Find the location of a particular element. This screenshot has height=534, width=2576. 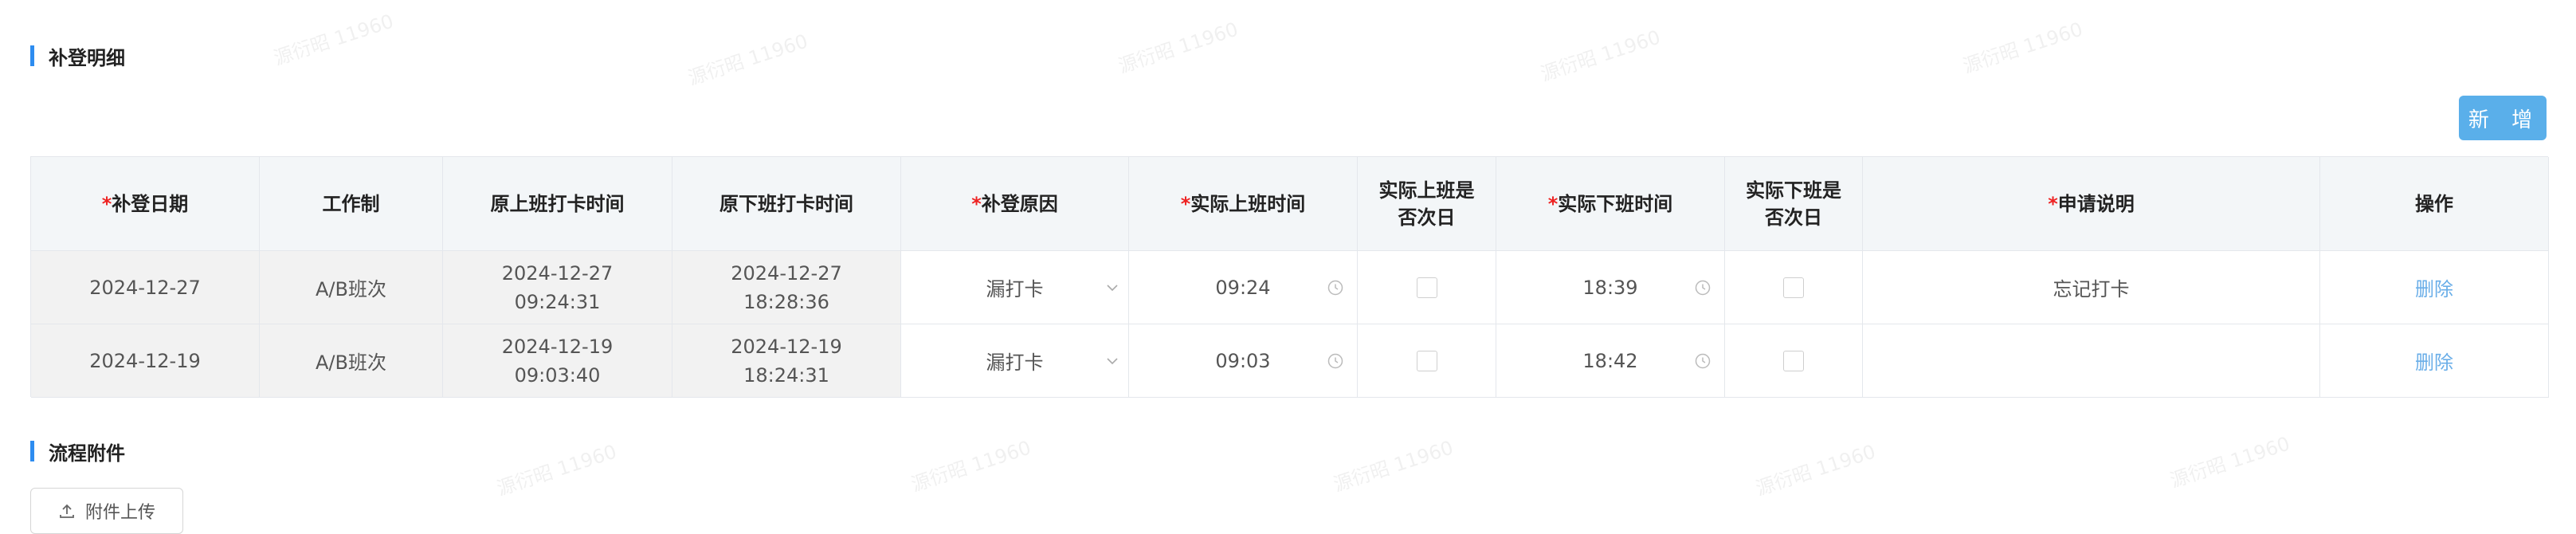

actual-out-value: 18:39 is located at coordinates (1610, 287).